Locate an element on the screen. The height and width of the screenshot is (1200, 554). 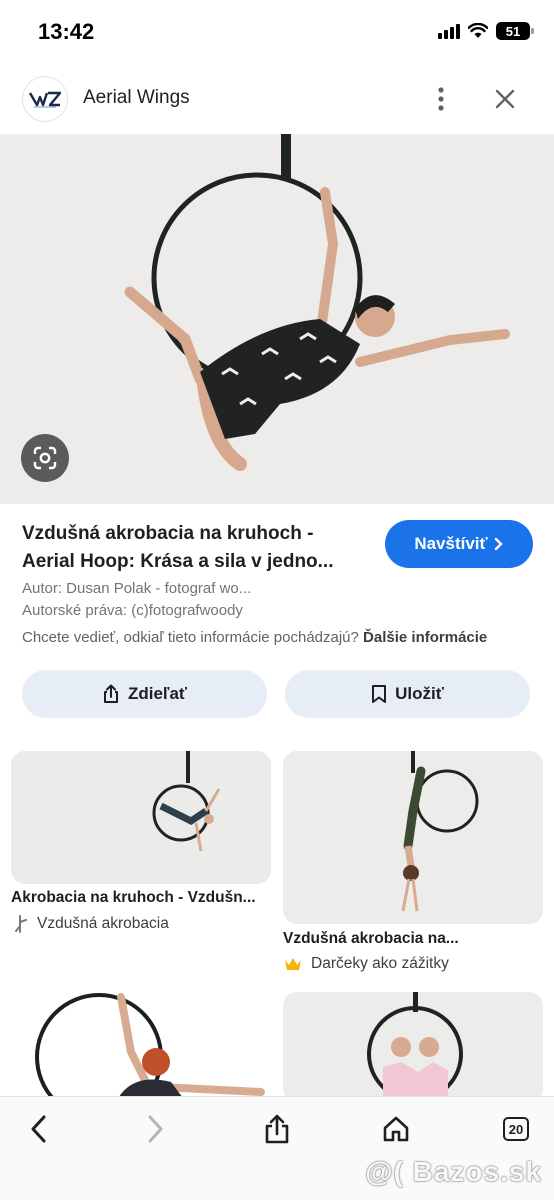
close-button is located at coordinates (505, 99).